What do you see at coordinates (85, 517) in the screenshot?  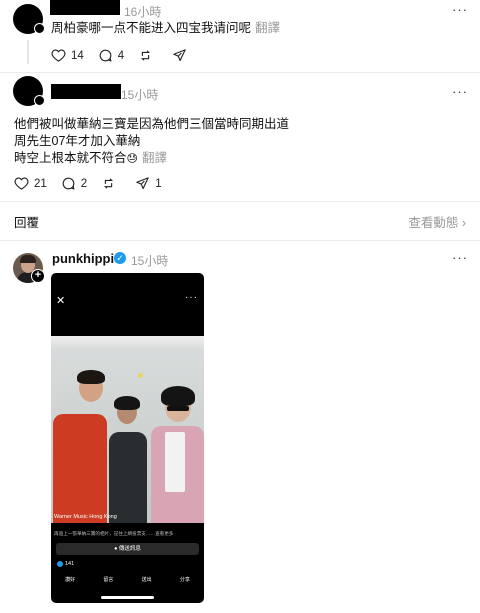 I see `caption-title: Warner Music Hong Kong` at bounding box center [85, 517].